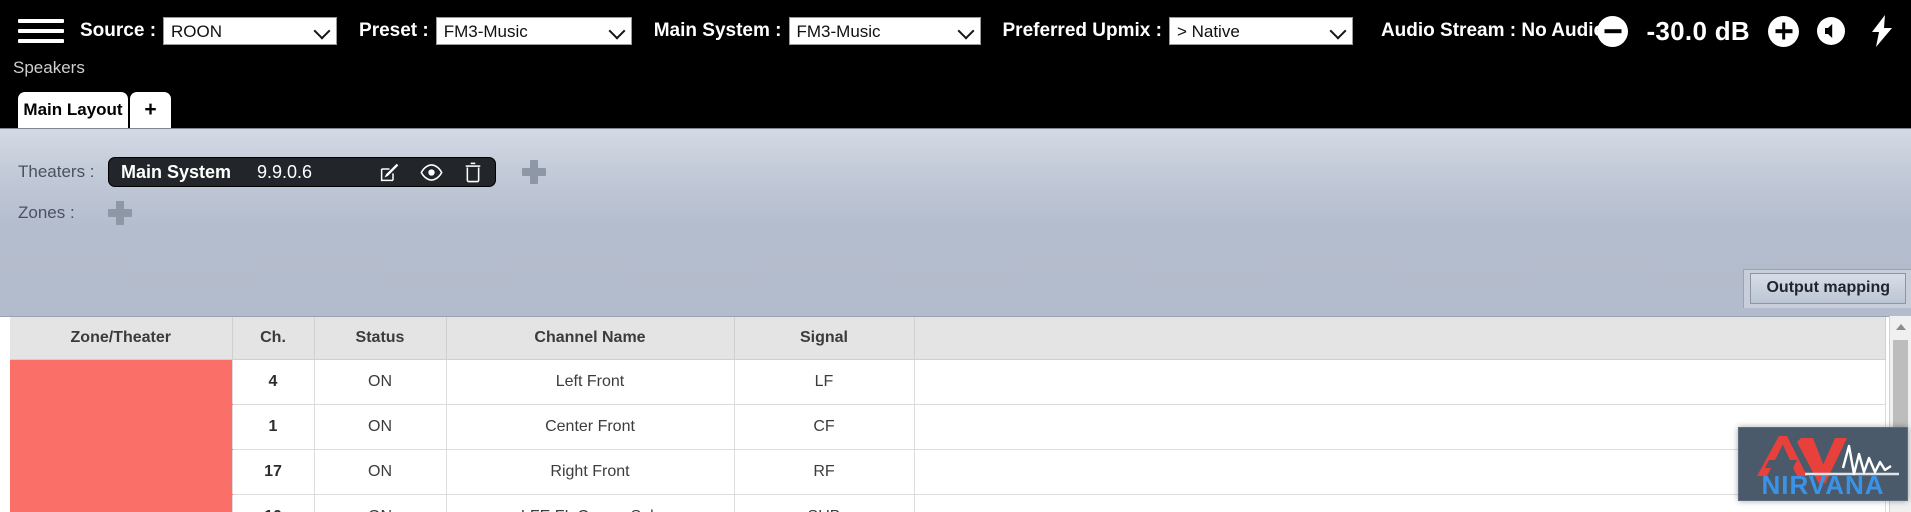 Image resolution: width=1911 pixels, height=512 pixels. I want to click on theater-entry-main-system: Main System 9.9.0.6, so click(302, 172).